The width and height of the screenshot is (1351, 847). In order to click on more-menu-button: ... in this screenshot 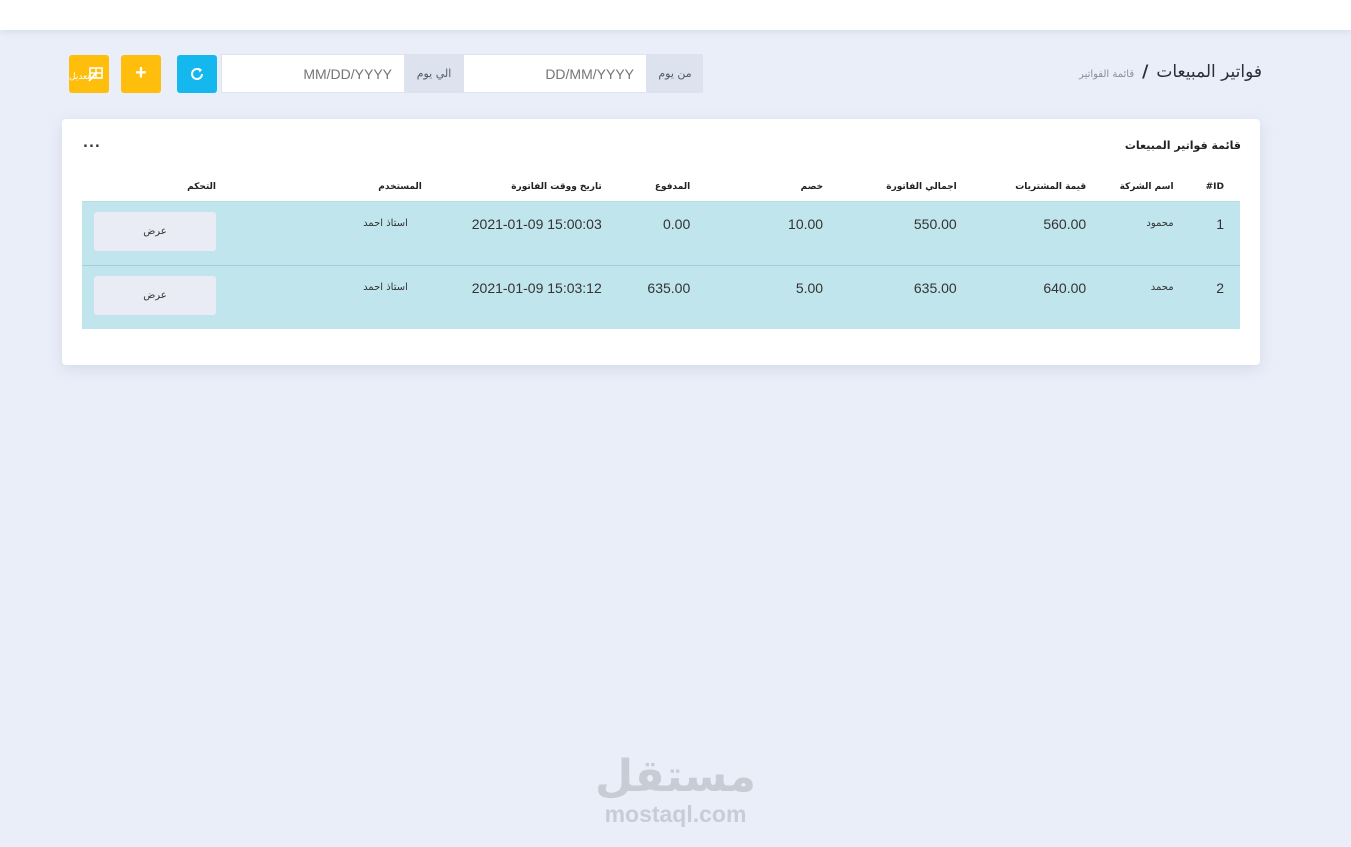, I will do `click(92, 143)`.